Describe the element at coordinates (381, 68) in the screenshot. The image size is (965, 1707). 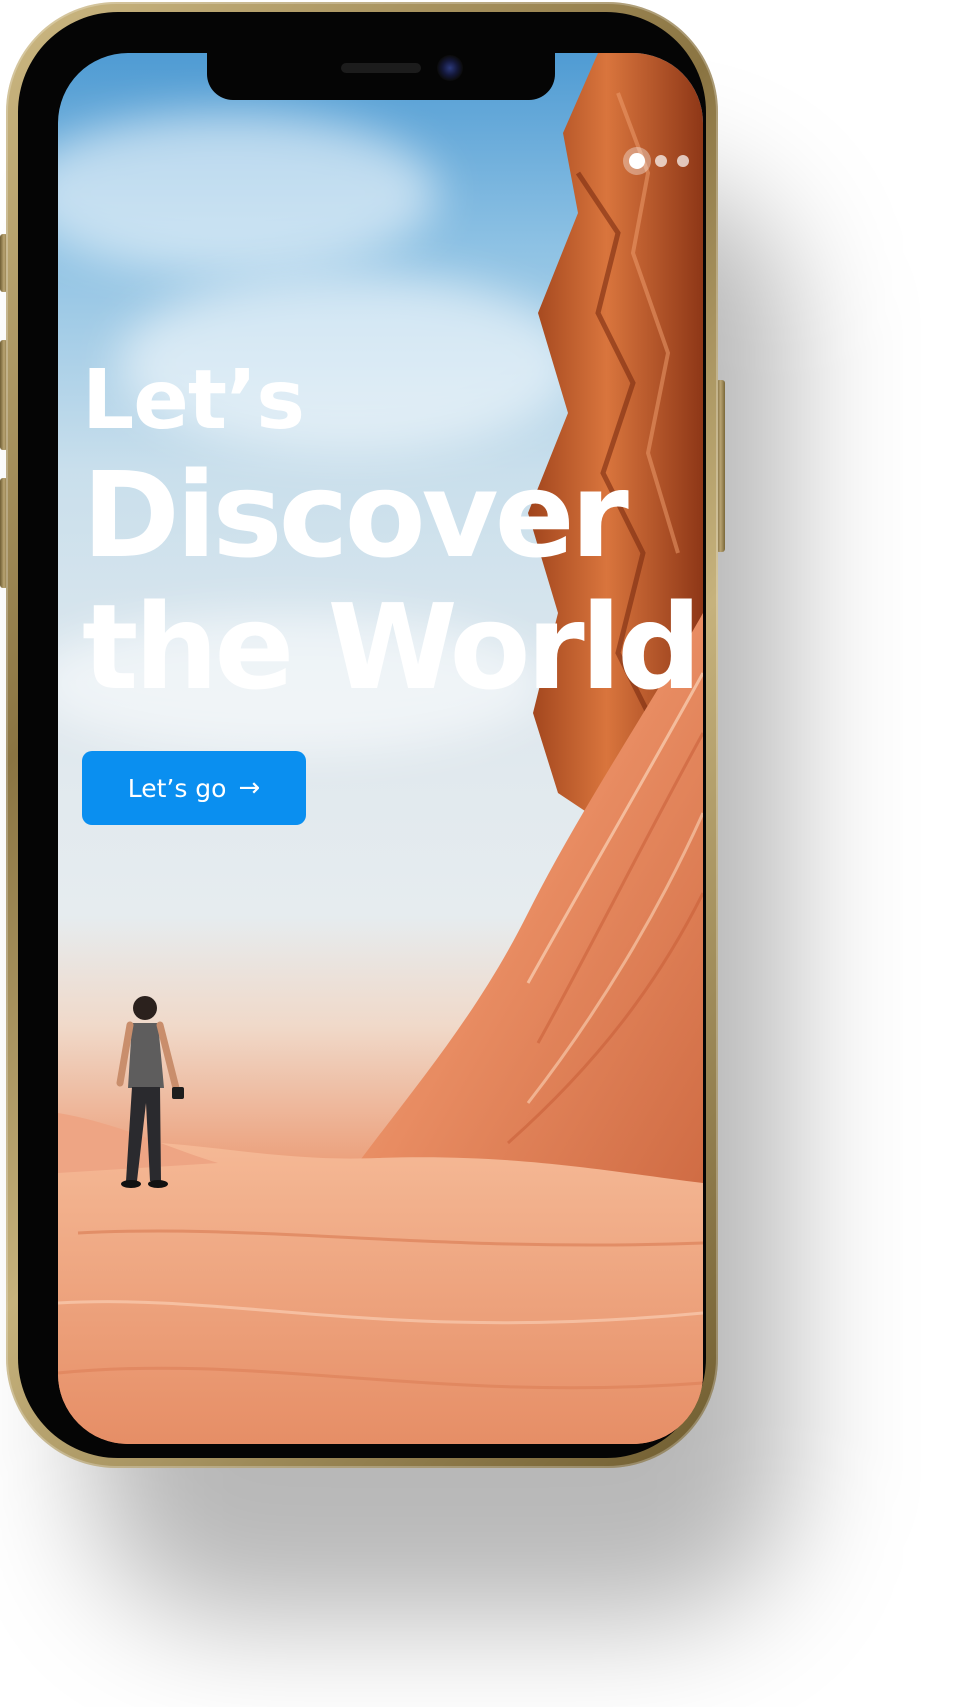
I see `speaker-grille` at that location.